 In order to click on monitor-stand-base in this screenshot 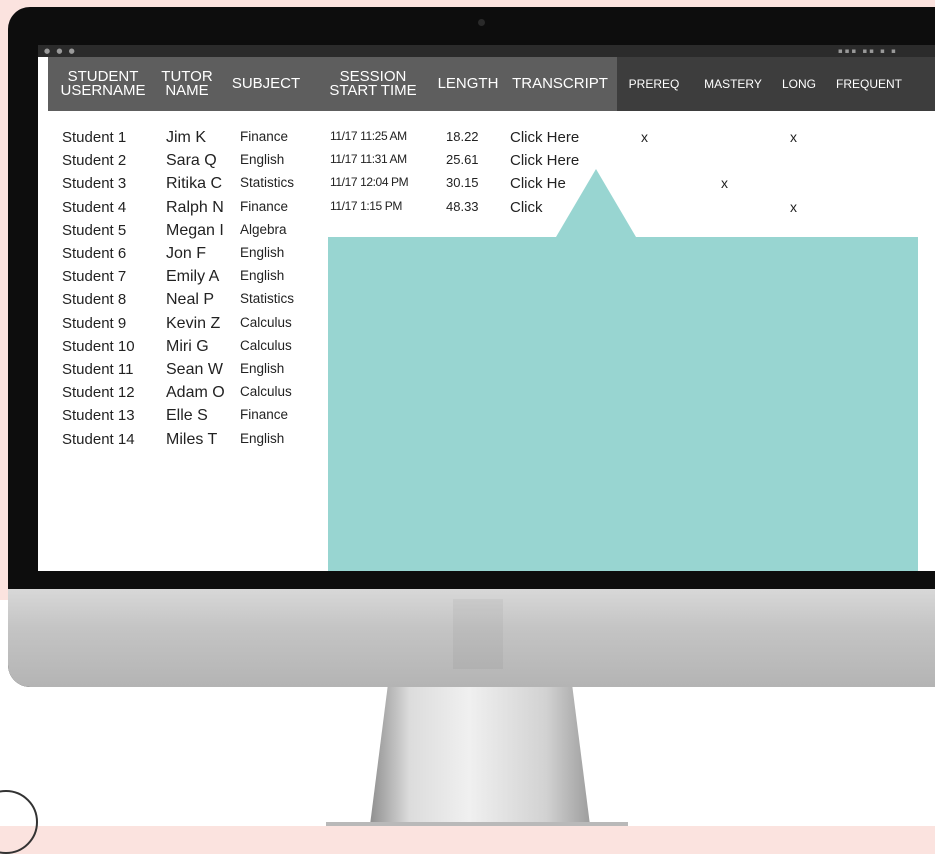, I will do `click(477, 824)`.